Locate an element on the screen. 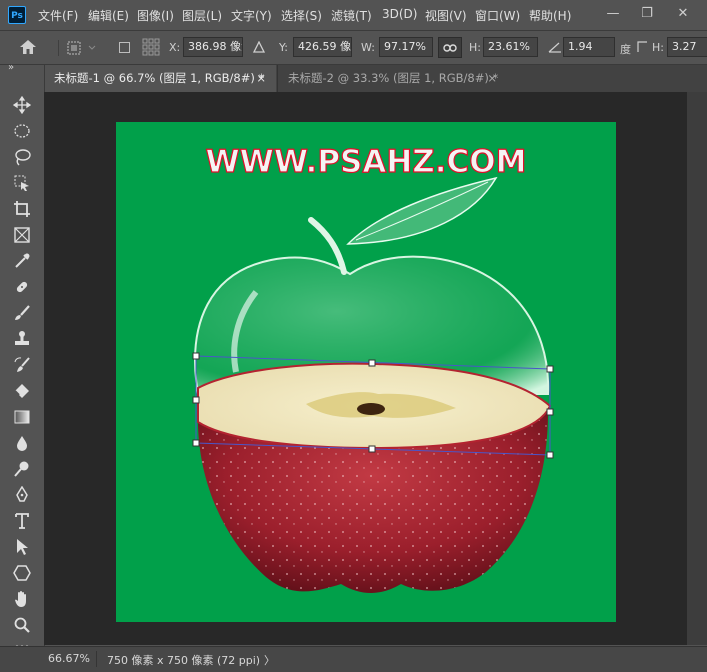 This screenshot has height=672, width=707. tab-document-2: 未标题-2 @ 33.3% (图层 1, RGB/8#) * × is located at coordinates (392, 78).